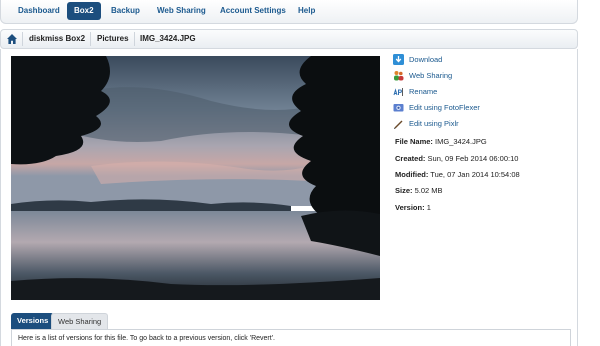 The image size is (600, 346). Describe the element at coordinates (306, 11) in the screenshot. I see `nav-help: Help` at that location.